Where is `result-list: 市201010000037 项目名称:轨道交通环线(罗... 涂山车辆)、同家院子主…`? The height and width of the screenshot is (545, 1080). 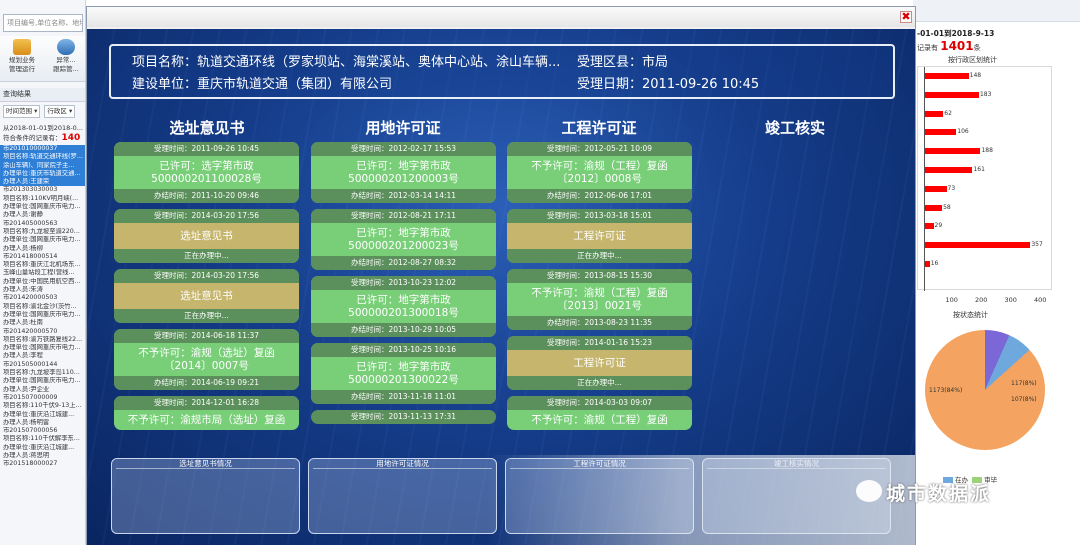 result-list: 市201010000037 项目名称:轨道交通环线(罗... 涂山车辆)、同家院子主… is located at coordinates (42, 307).